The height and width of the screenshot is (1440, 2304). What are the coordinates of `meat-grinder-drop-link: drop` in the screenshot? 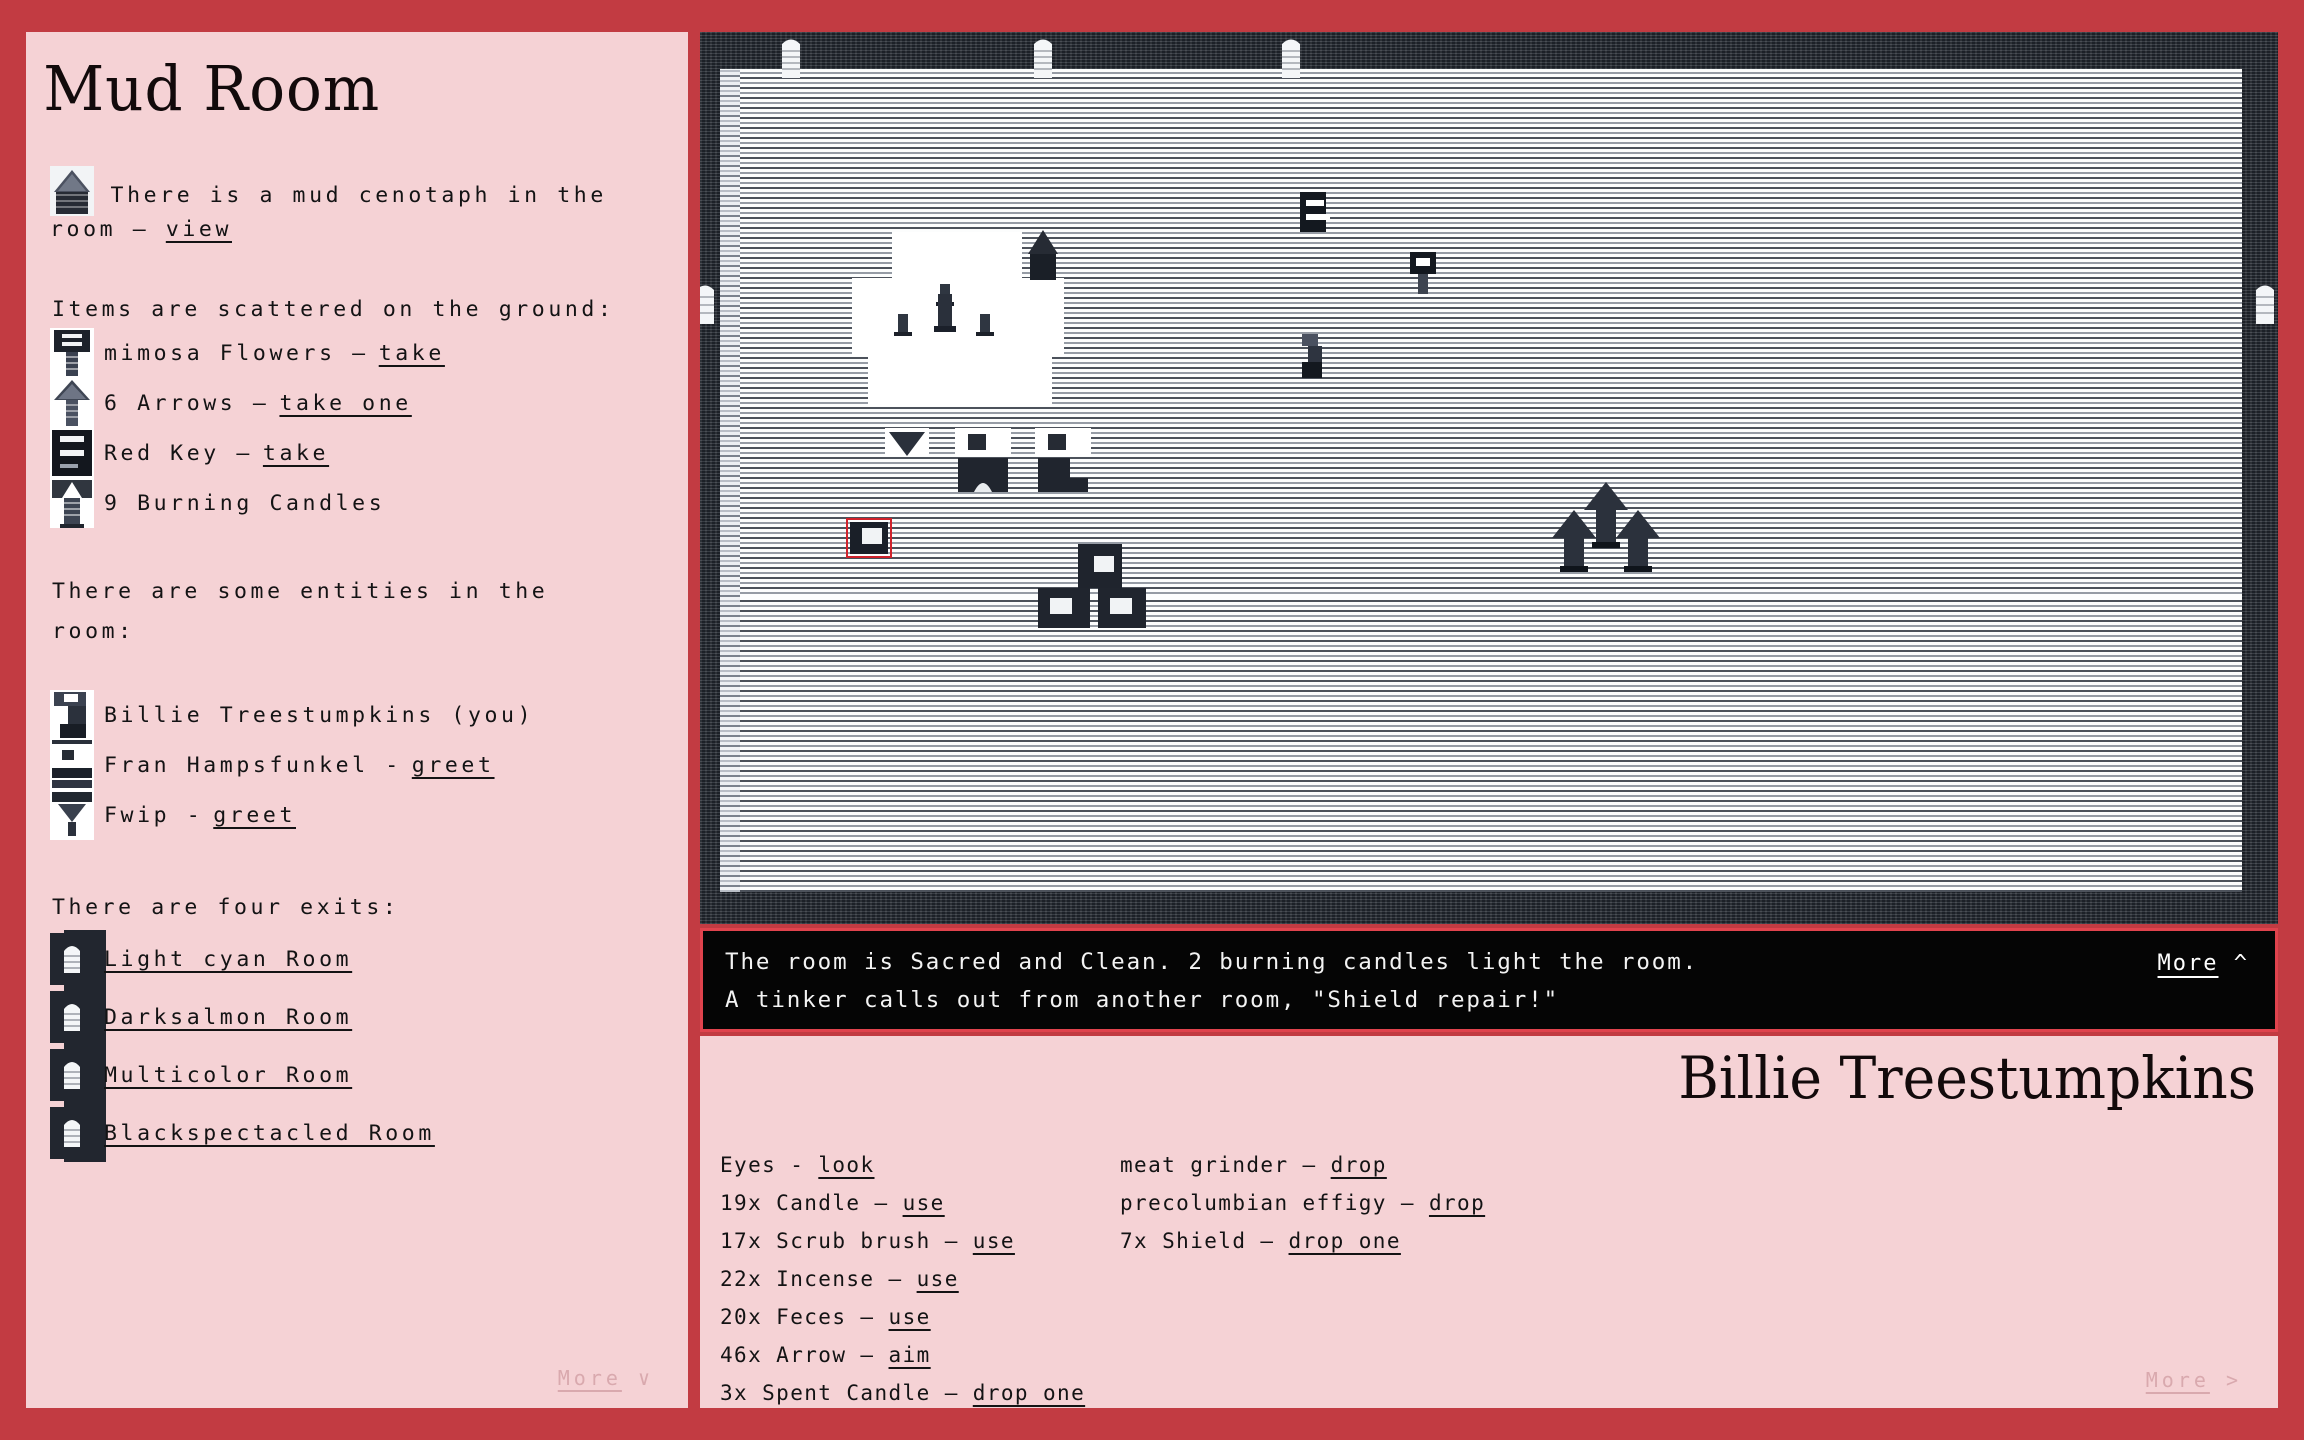 It's located at (1359, 1165).